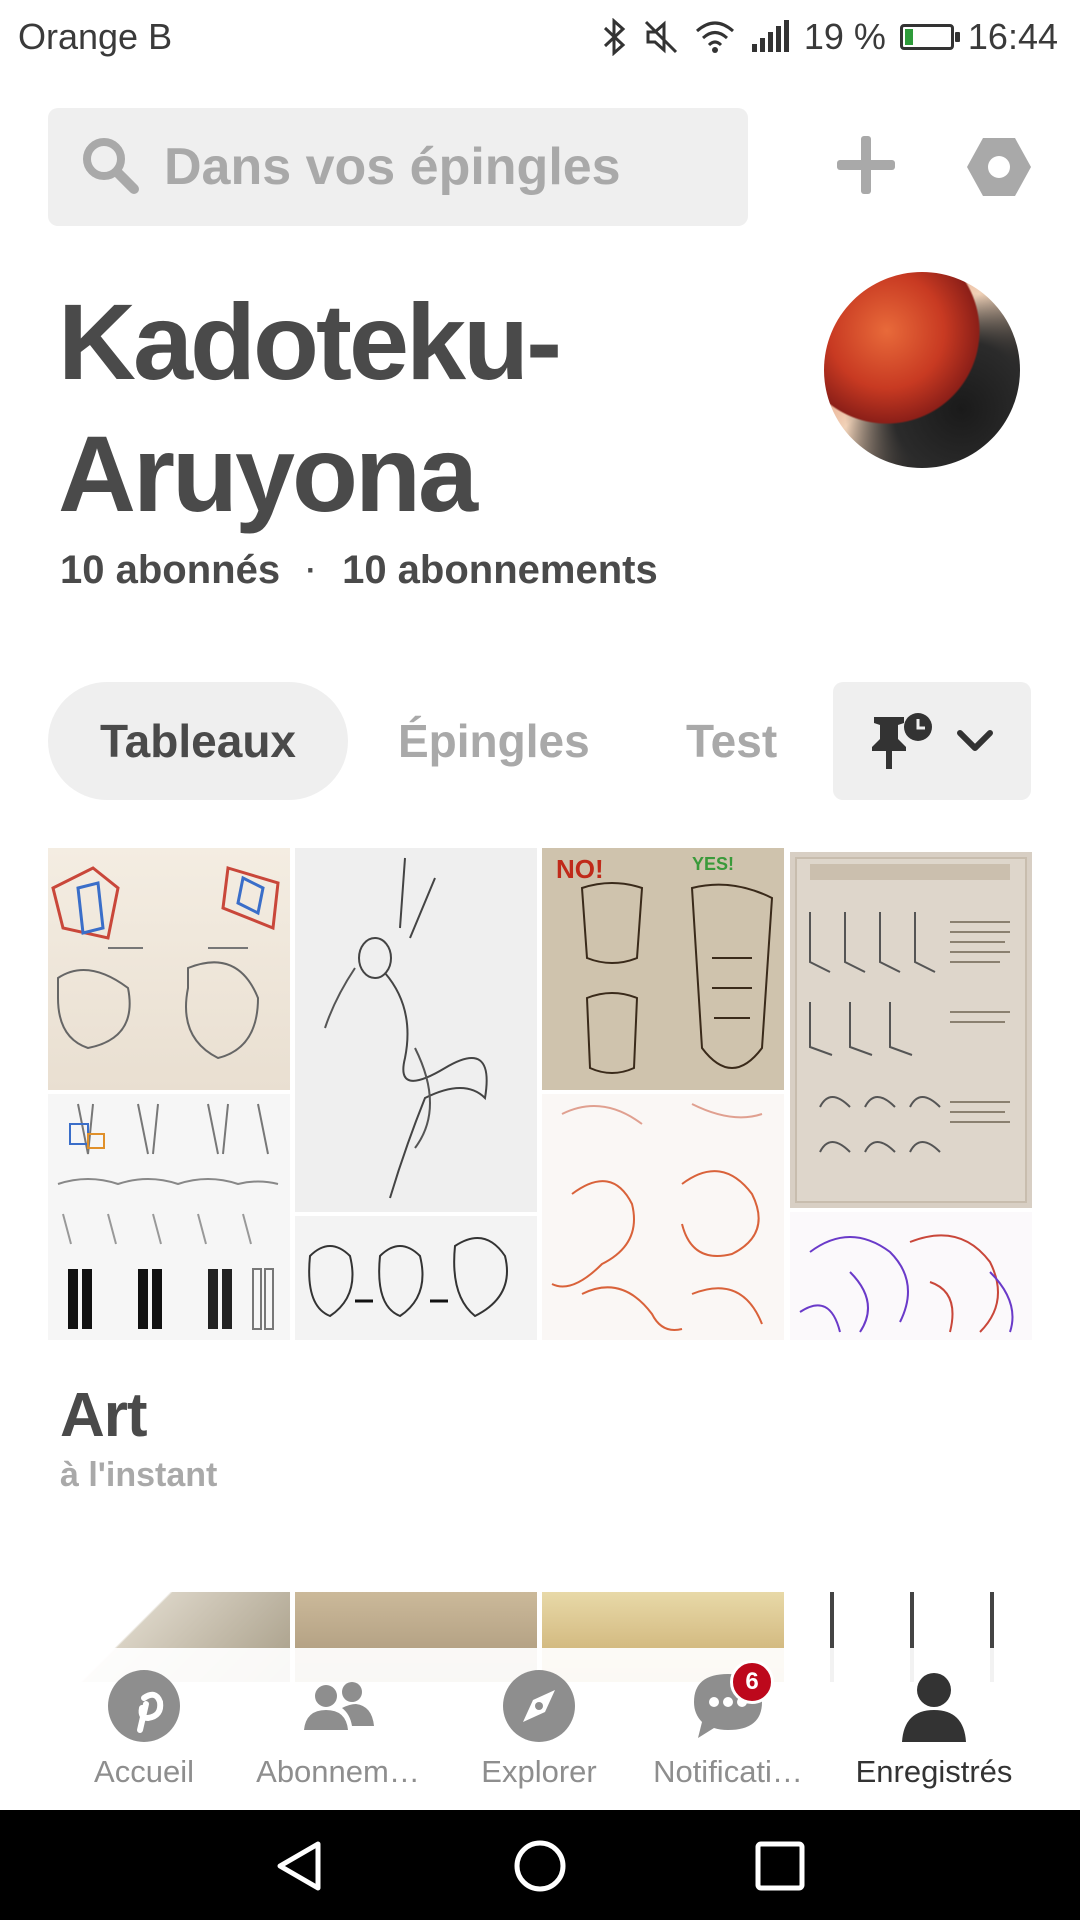 The image size is (1080, 1920). I want to click on svg-text: YES!, so click(713, 864).